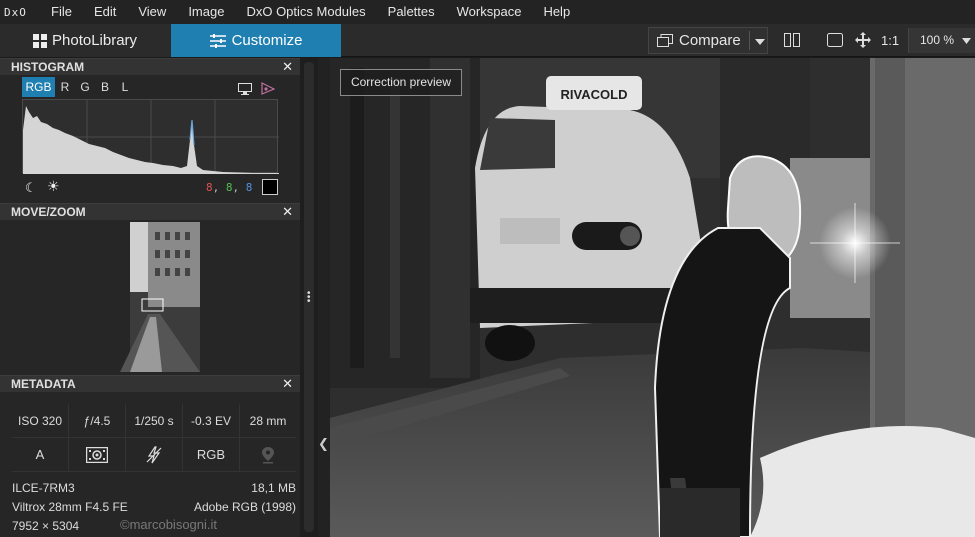  Describe the element at coordinates (53, 186) in the screenshot. I see `highlight-clip-icon: ☀` at that location.